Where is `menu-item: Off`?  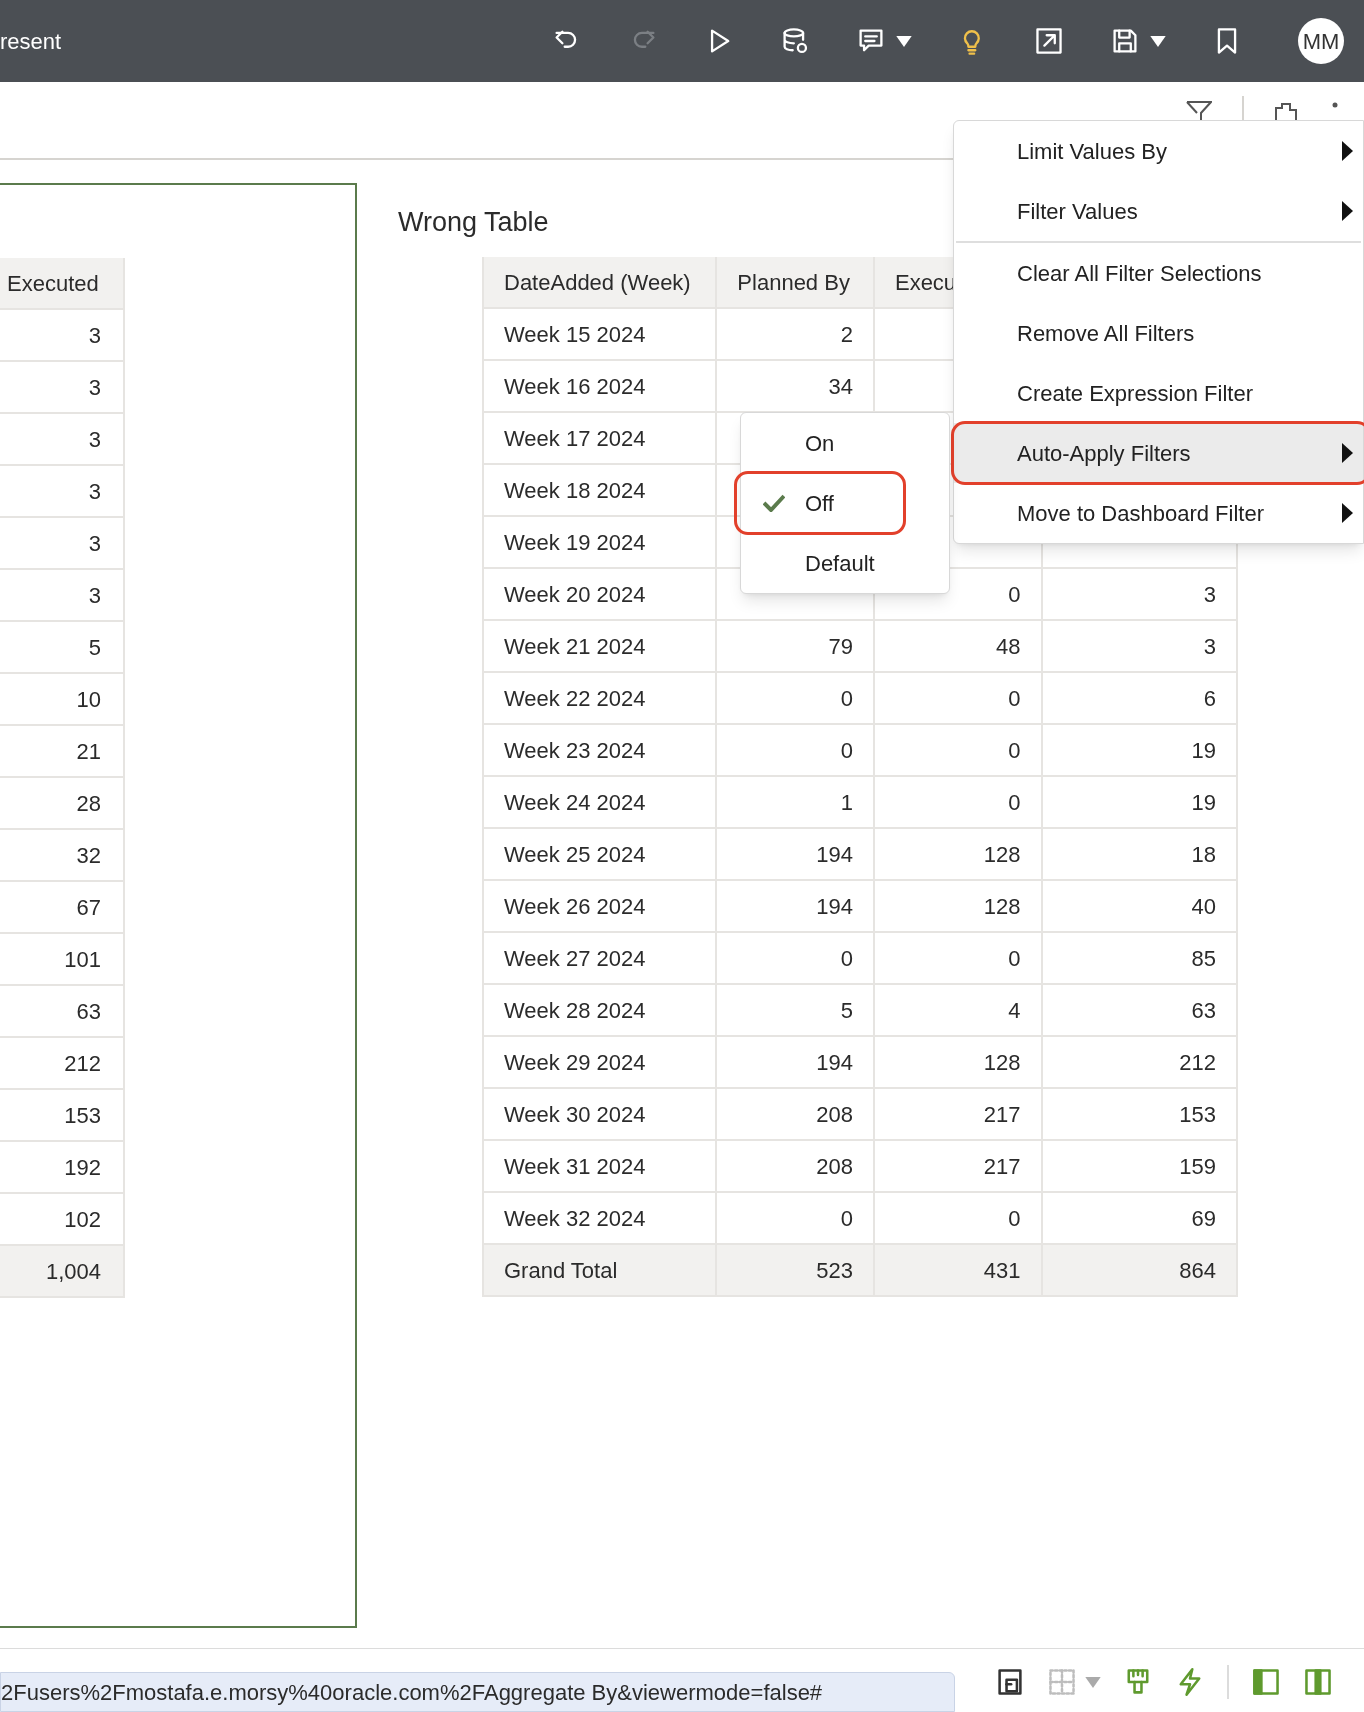 menu-item: Off is located at coordinates (845, 503).